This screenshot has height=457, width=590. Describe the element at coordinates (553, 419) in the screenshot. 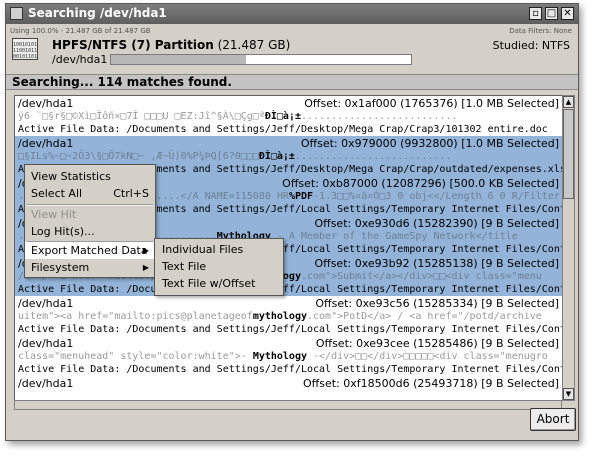

I see `abort-button: Abort` at that location.